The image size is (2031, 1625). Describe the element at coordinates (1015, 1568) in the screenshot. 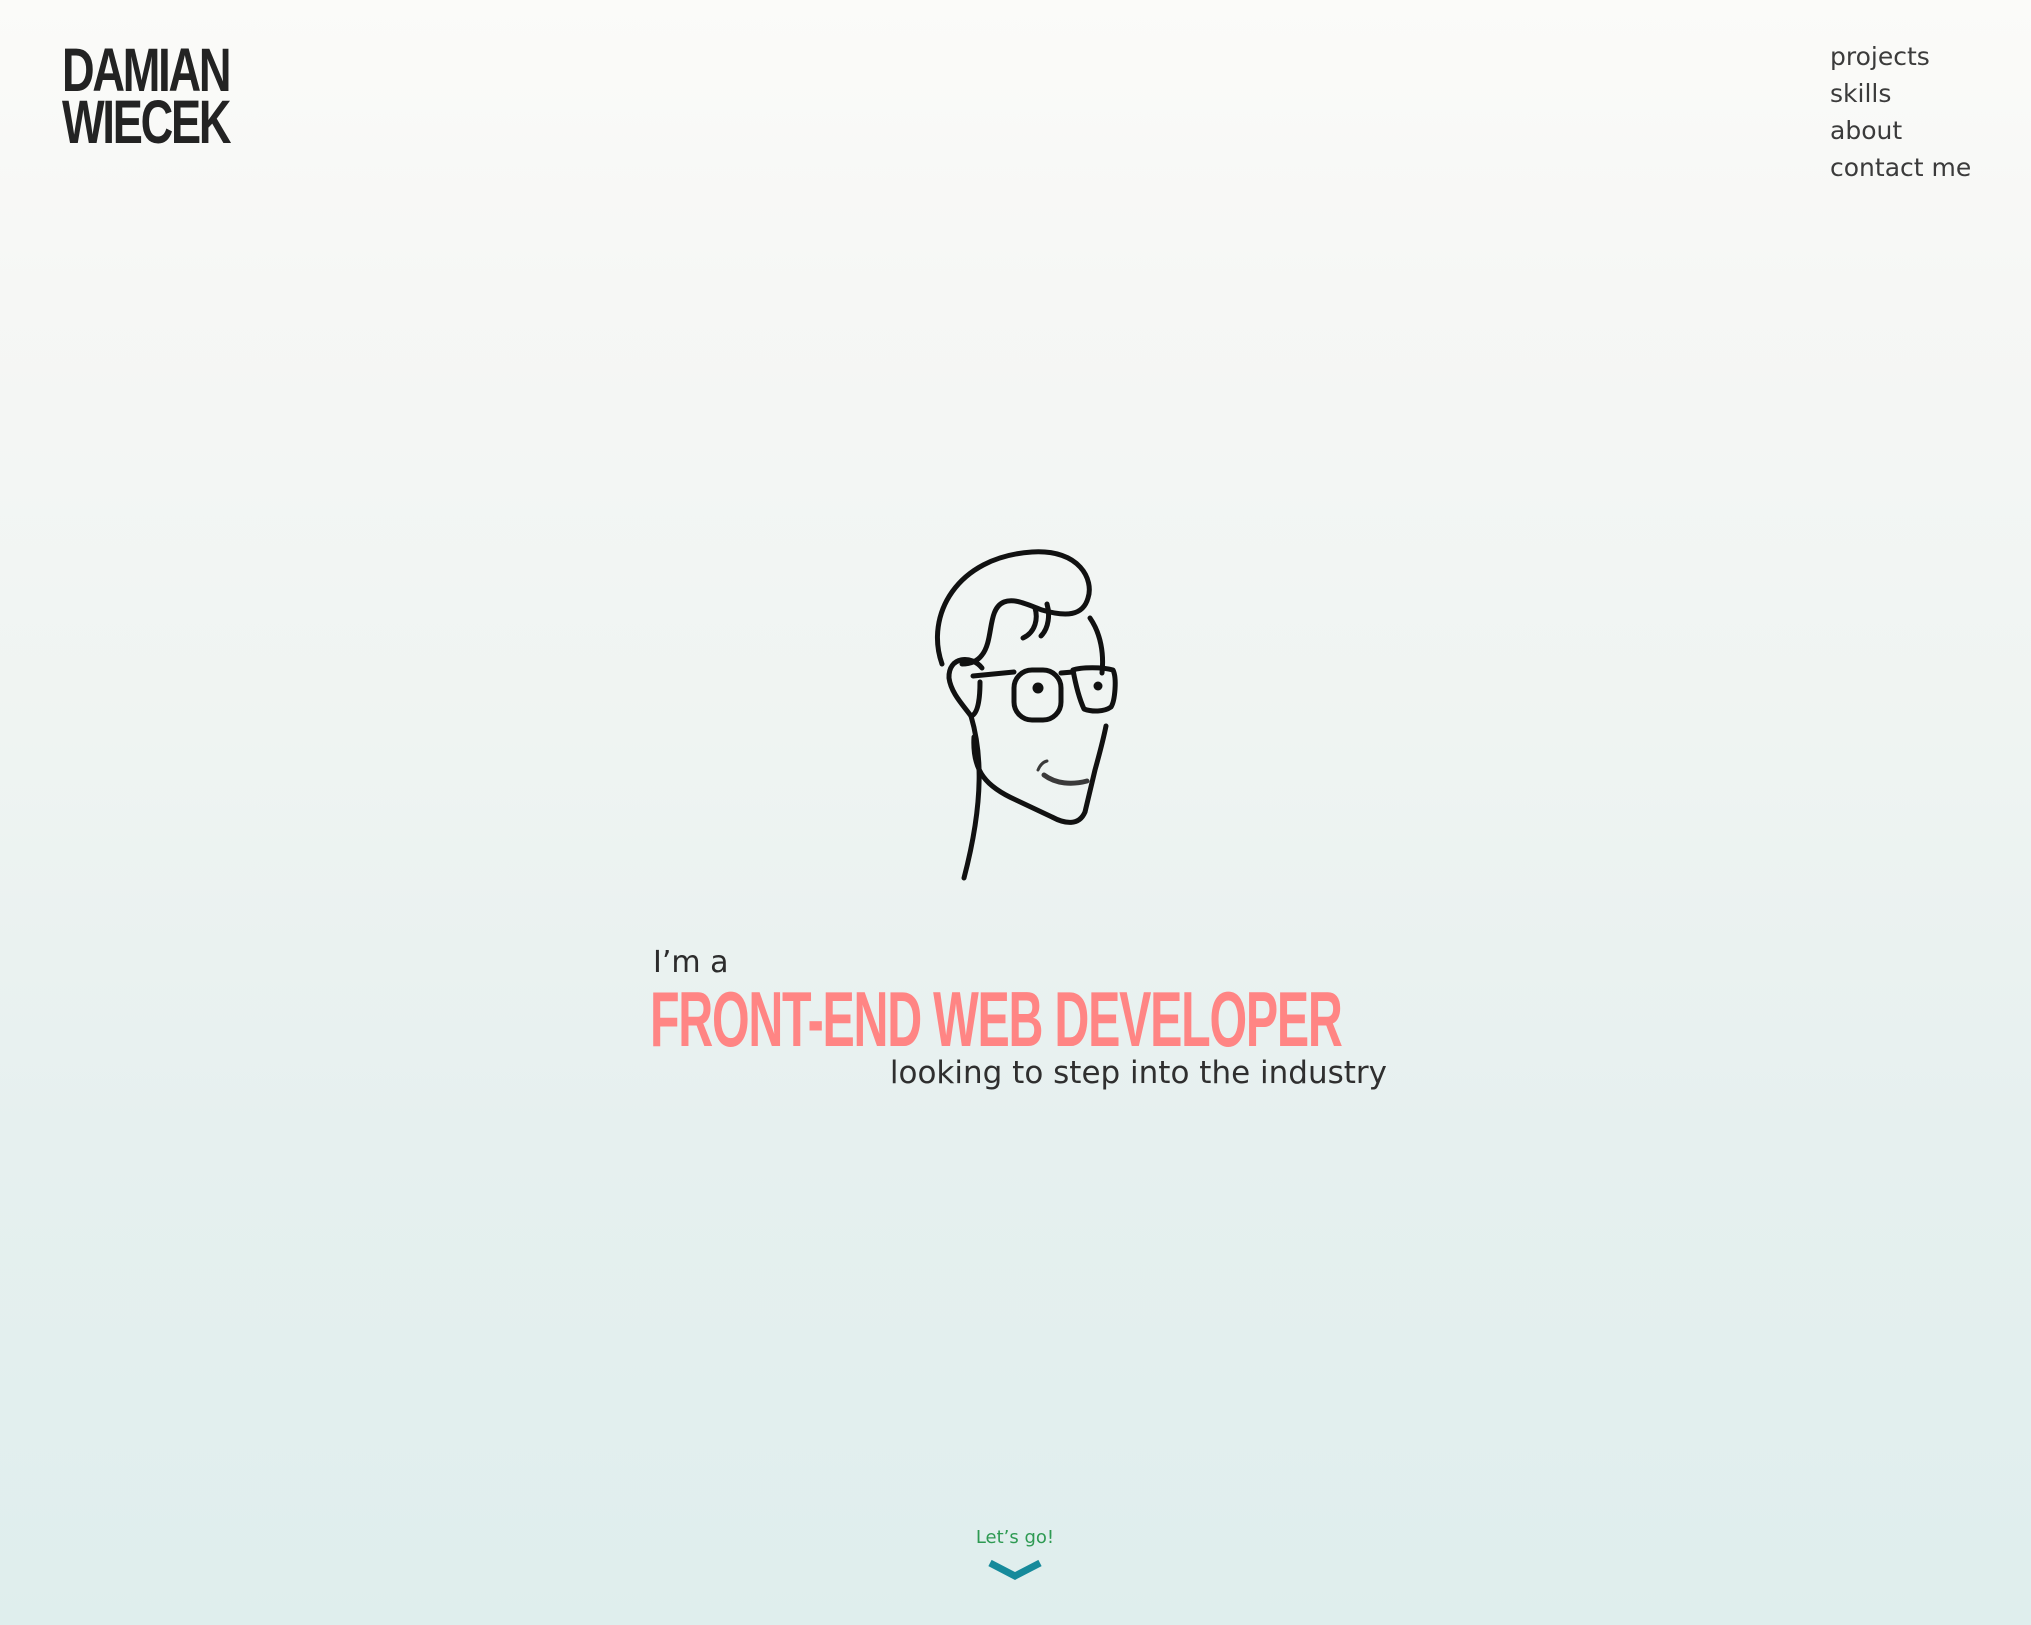

I see `chevron-down-icon` at that location.